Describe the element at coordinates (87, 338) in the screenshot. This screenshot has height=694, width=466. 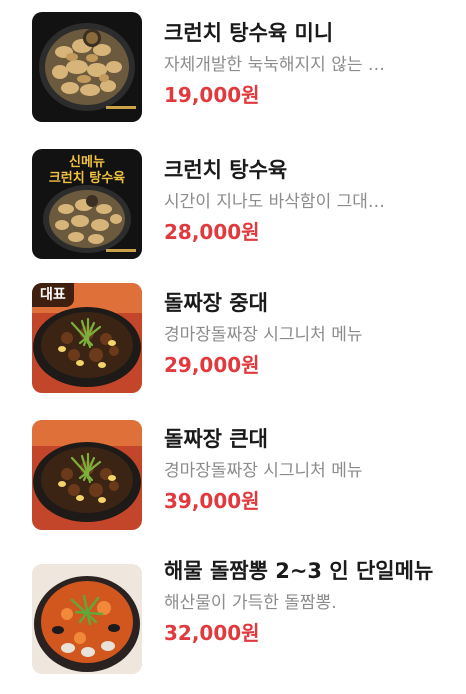
I see `menu-item-thumbnail: 대표` at that location.